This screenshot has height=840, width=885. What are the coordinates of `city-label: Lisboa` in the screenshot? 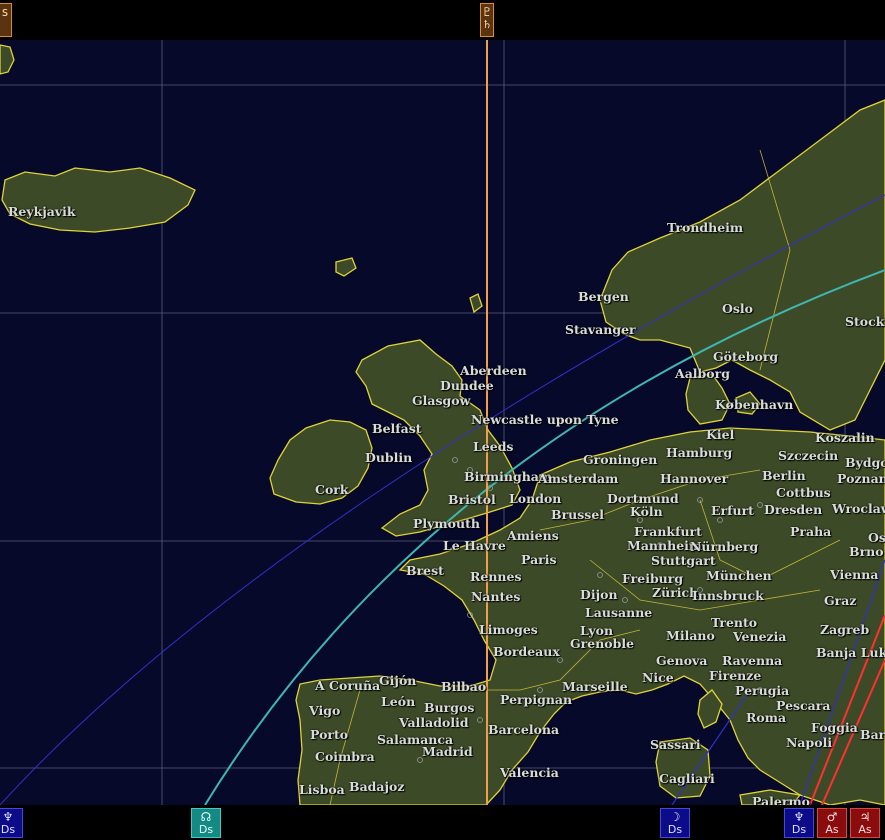 It's located at (322, 790).